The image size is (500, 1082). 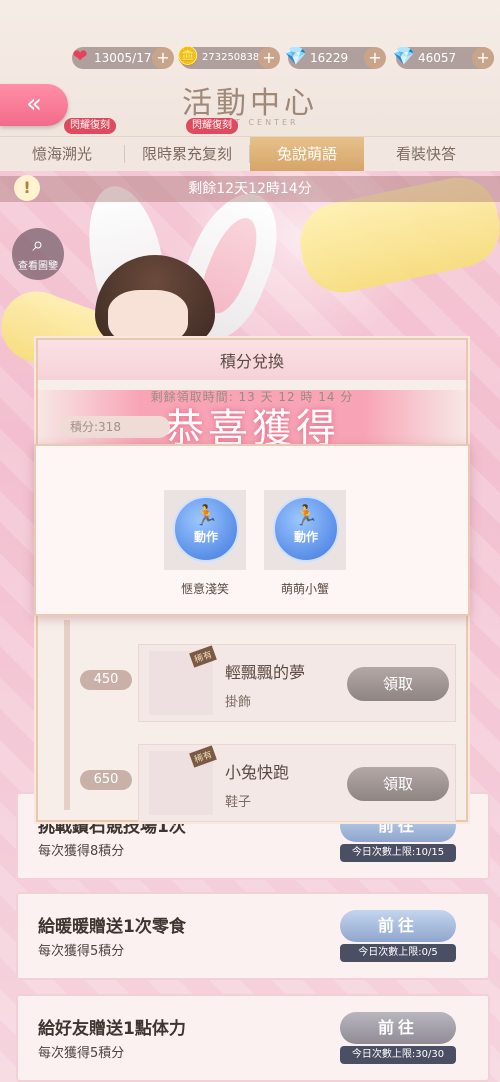 What do you see at coordinates (81, 851) in the screenshot?
I see `task-desc: 每次獲得8積分` at bounding box center [81, 851].